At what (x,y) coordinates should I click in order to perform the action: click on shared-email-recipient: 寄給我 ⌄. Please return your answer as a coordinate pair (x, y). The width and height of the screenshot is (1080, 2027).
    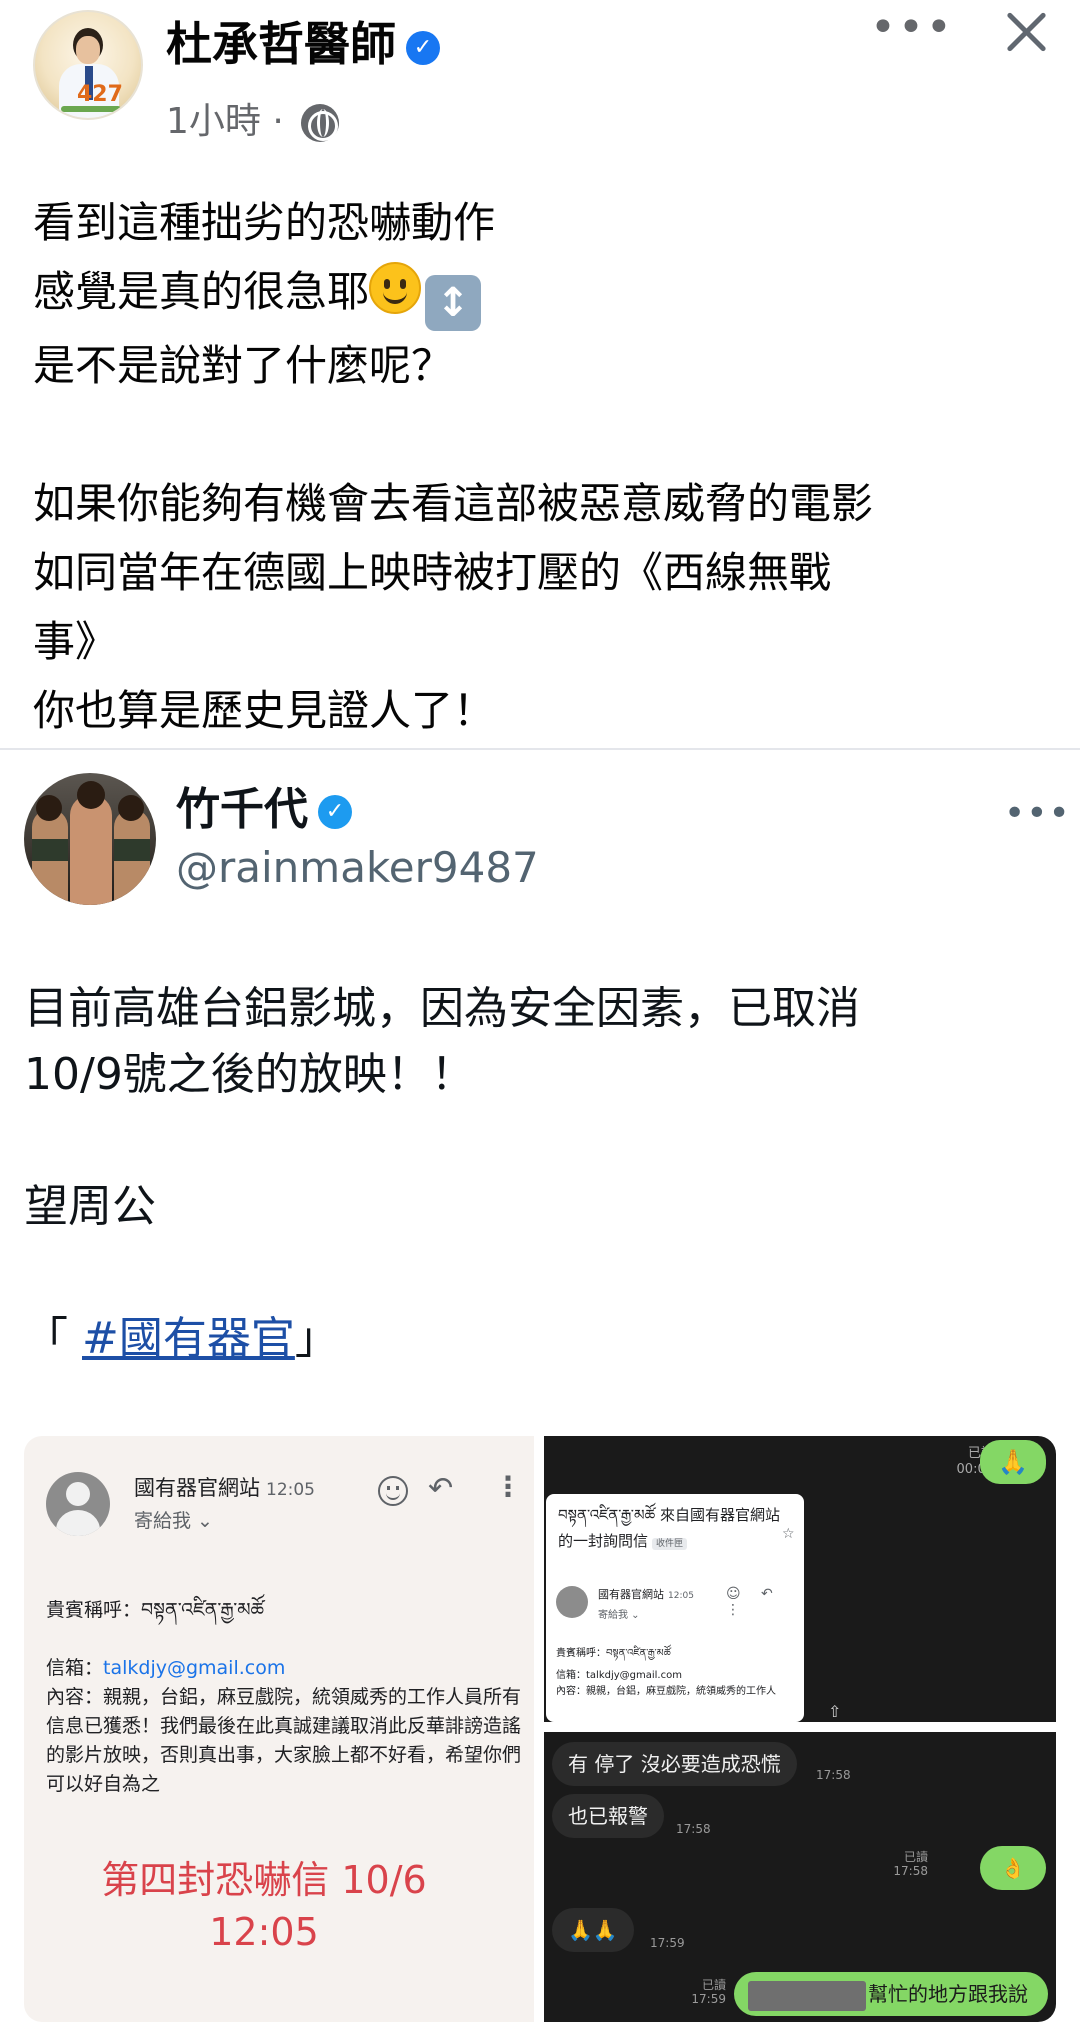
    Looking at the image, I should click on (619, 1615).